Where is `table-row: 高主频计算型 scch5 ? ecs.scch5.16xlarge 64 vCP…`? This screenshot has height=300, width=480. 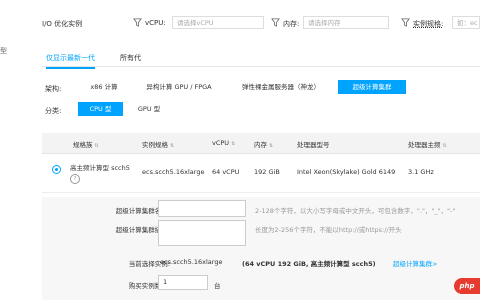 table-row: 高主频计算型 scch5 ? ecs.scch5.16xlarge 64 vCP… is located at coordinates (261, 173).